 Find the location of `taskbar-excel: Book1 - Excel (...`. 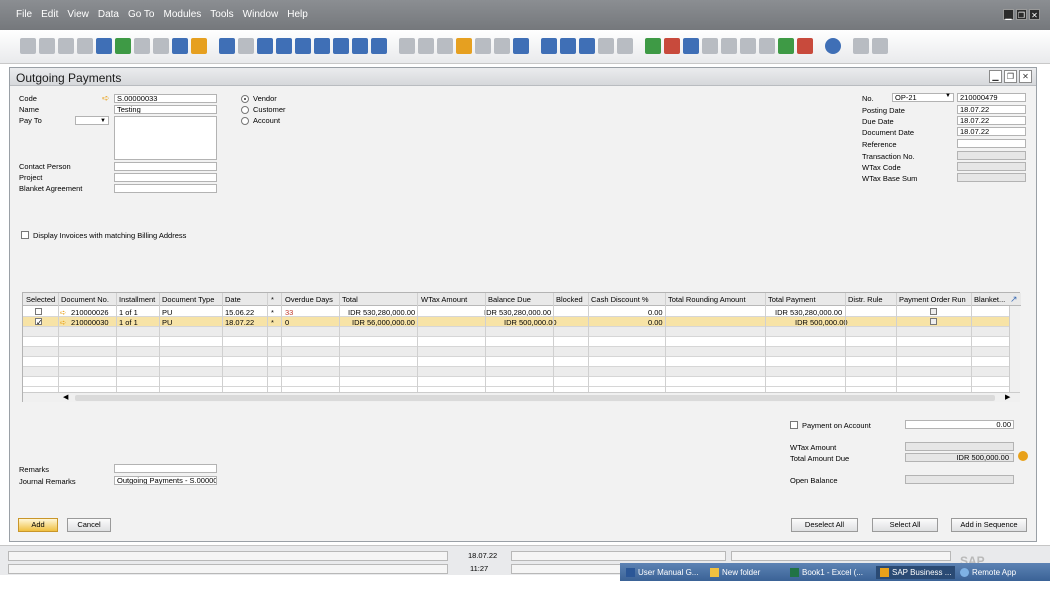

taskbar-excel: Book1 - Excel (... is located at coordinates (826, 572).